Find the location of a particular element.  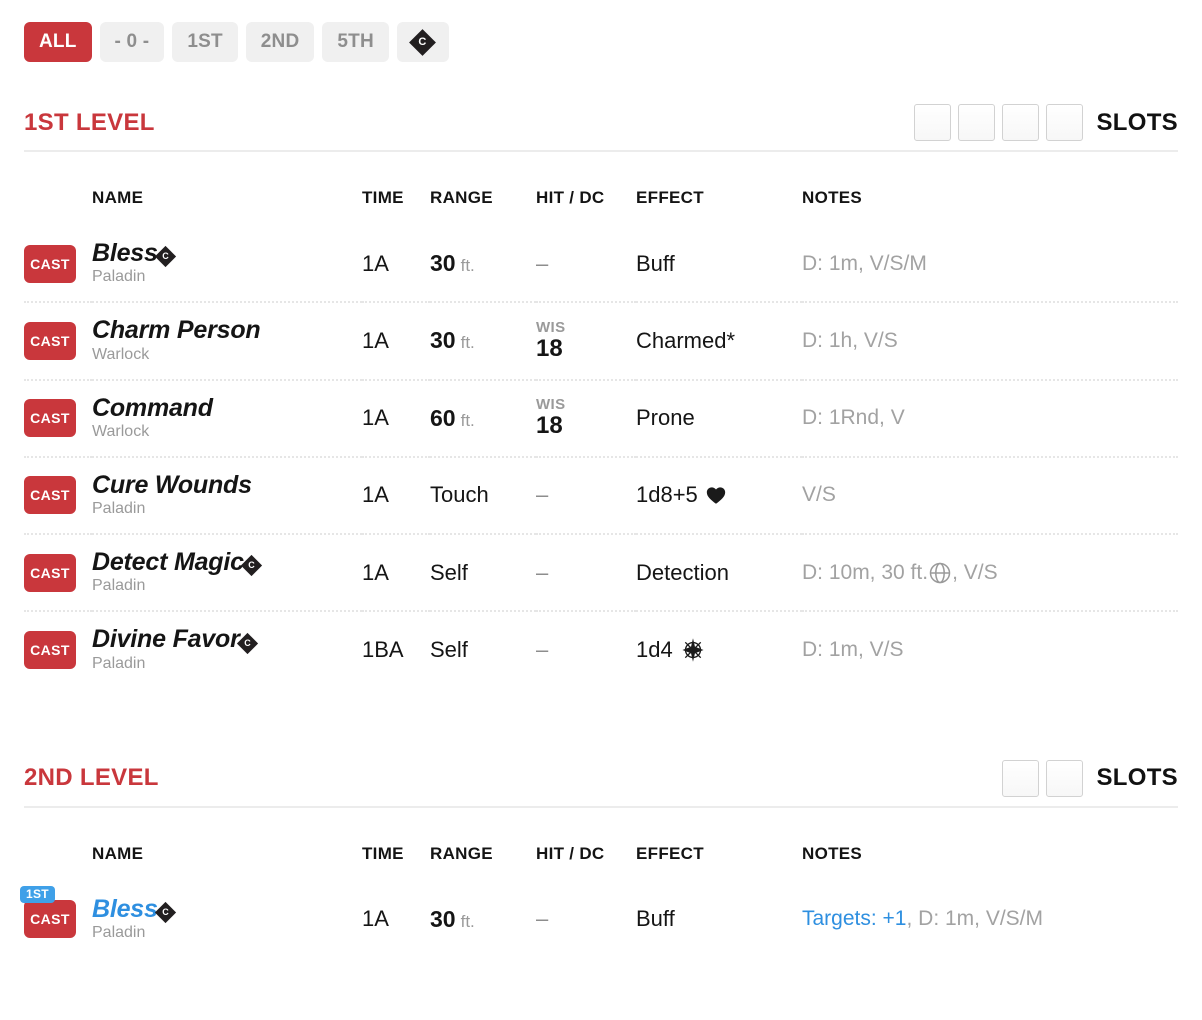

name-column-header: NAME is located at coordinates (118, 197).